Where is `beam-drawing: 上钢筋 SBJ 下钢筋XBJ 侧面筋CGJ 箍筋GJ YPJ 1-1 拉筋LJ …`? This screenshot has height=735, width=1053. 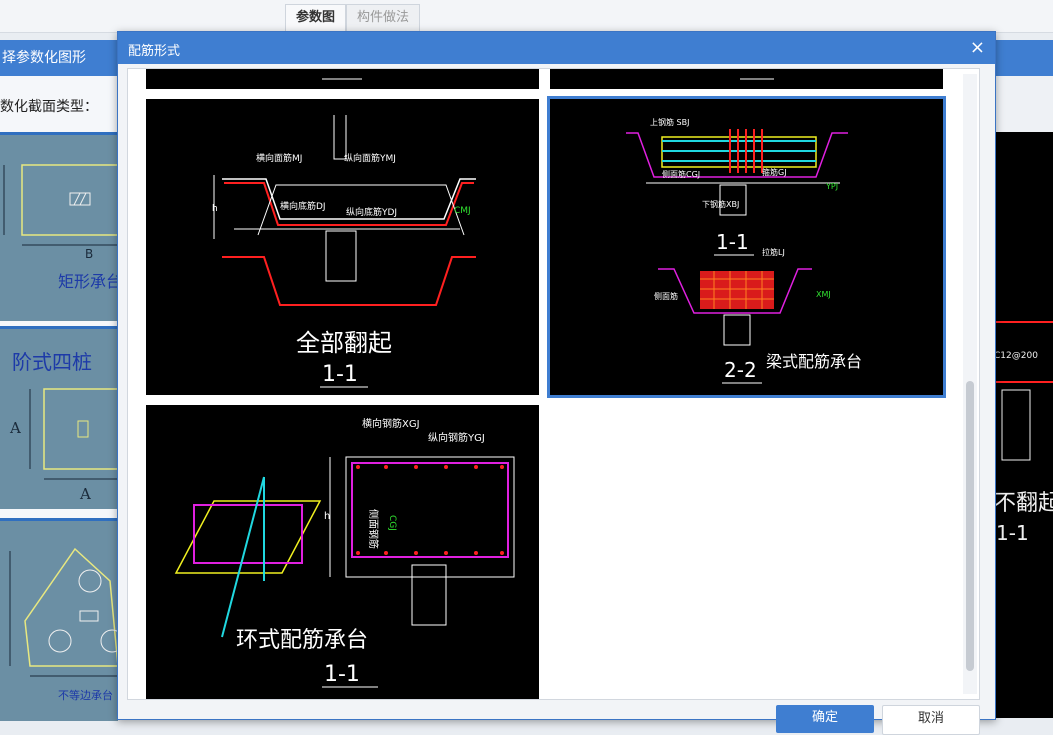
beam-drawing: 上钢筋 SBJ 下钢筋XBJ 侧面筋CGJ 箍筋GJ YPJ 1-1 拉筋LJ … is located at coordinates (744, 250).